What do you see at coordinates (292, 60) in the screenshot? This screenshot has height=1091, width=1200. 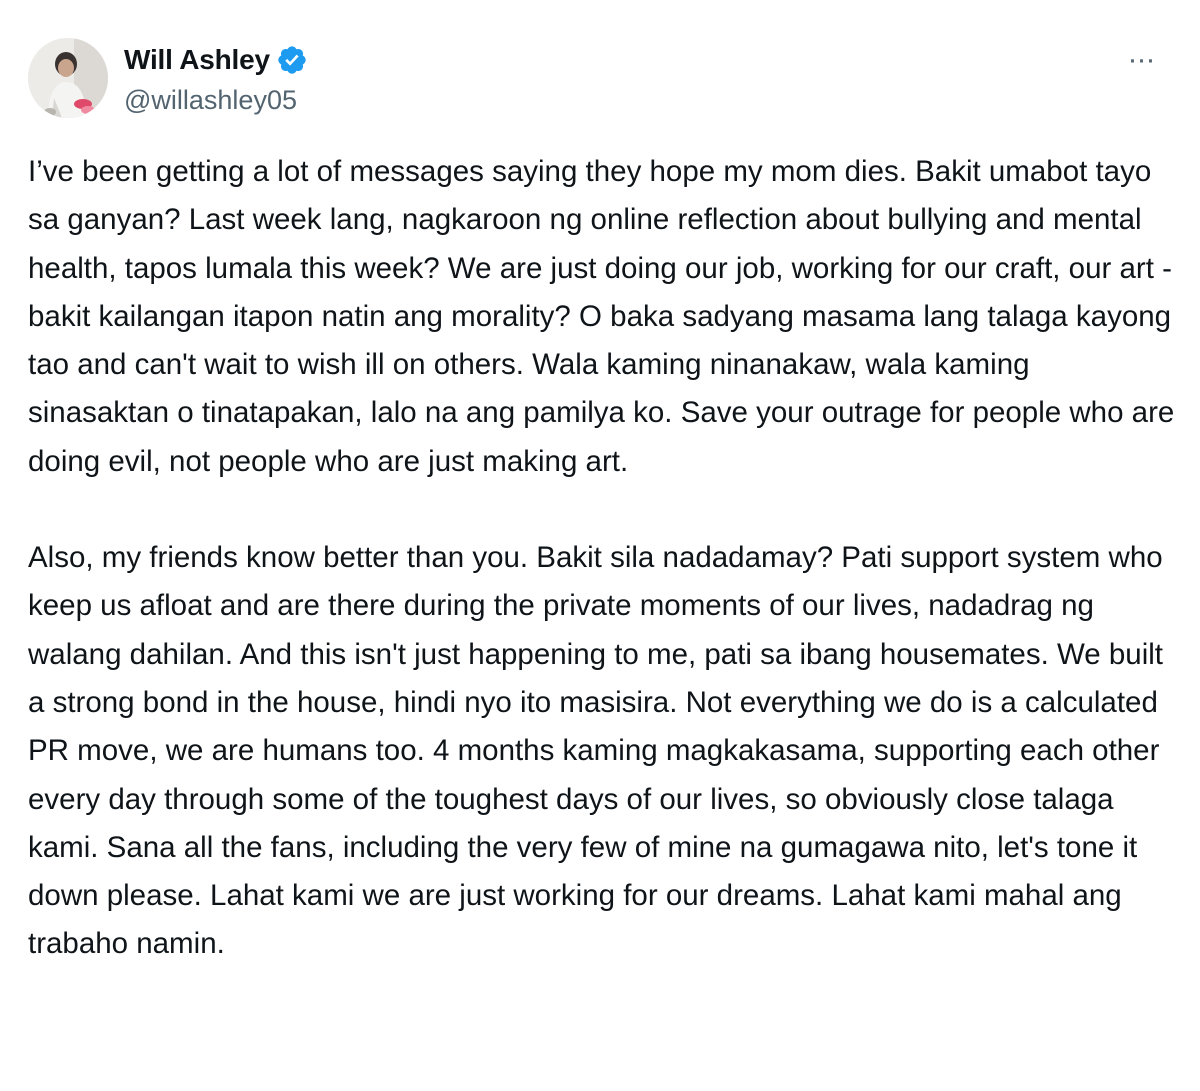 I see `verified-badge-icon` at bounding box center [292, 60].